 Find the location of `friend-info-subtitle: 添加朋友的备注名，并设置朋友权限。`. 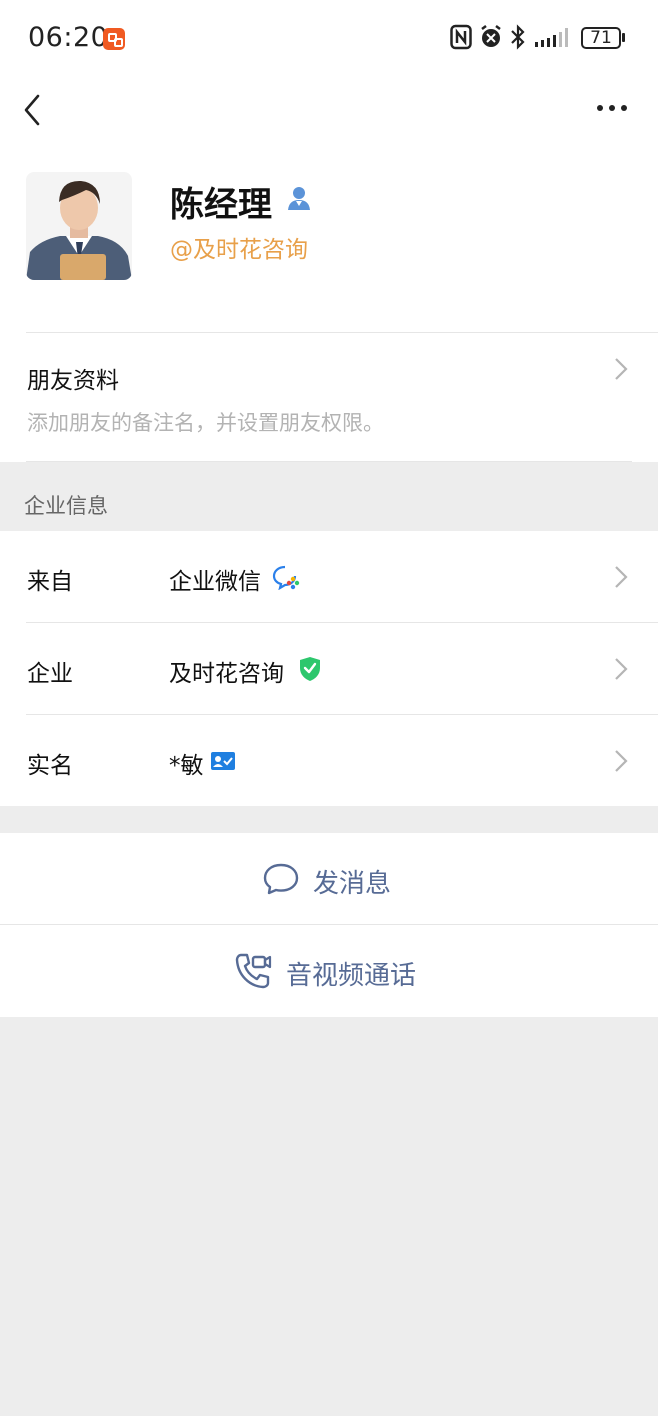

friend-info-subtitle: 添加朋友的备注名，并设置朋友权限。 is located at coordinates (205, 423).